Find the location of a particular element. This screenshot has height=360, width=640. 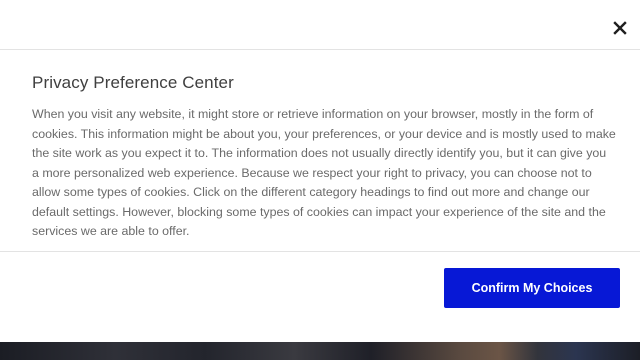

confirm-my-choices-button: Confirm My Choices is located at coordinates (532, 288).